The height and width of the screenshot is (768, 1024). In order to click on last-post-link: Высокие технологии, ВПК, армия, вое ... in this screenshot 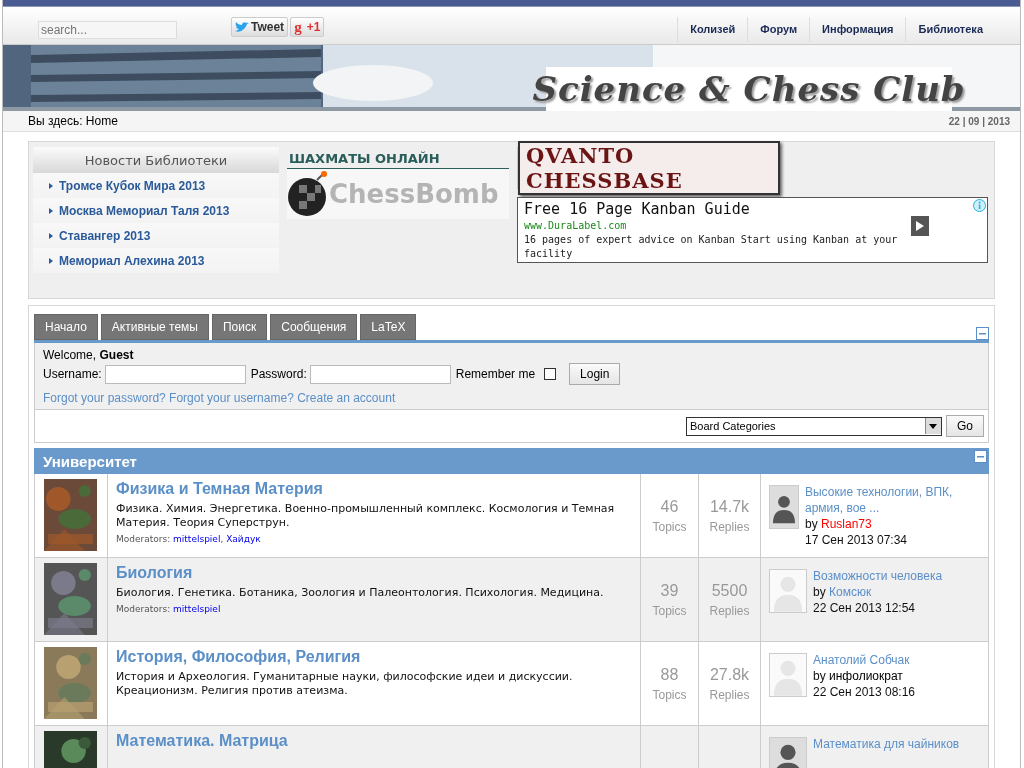, I will do `click(892, 500)`.